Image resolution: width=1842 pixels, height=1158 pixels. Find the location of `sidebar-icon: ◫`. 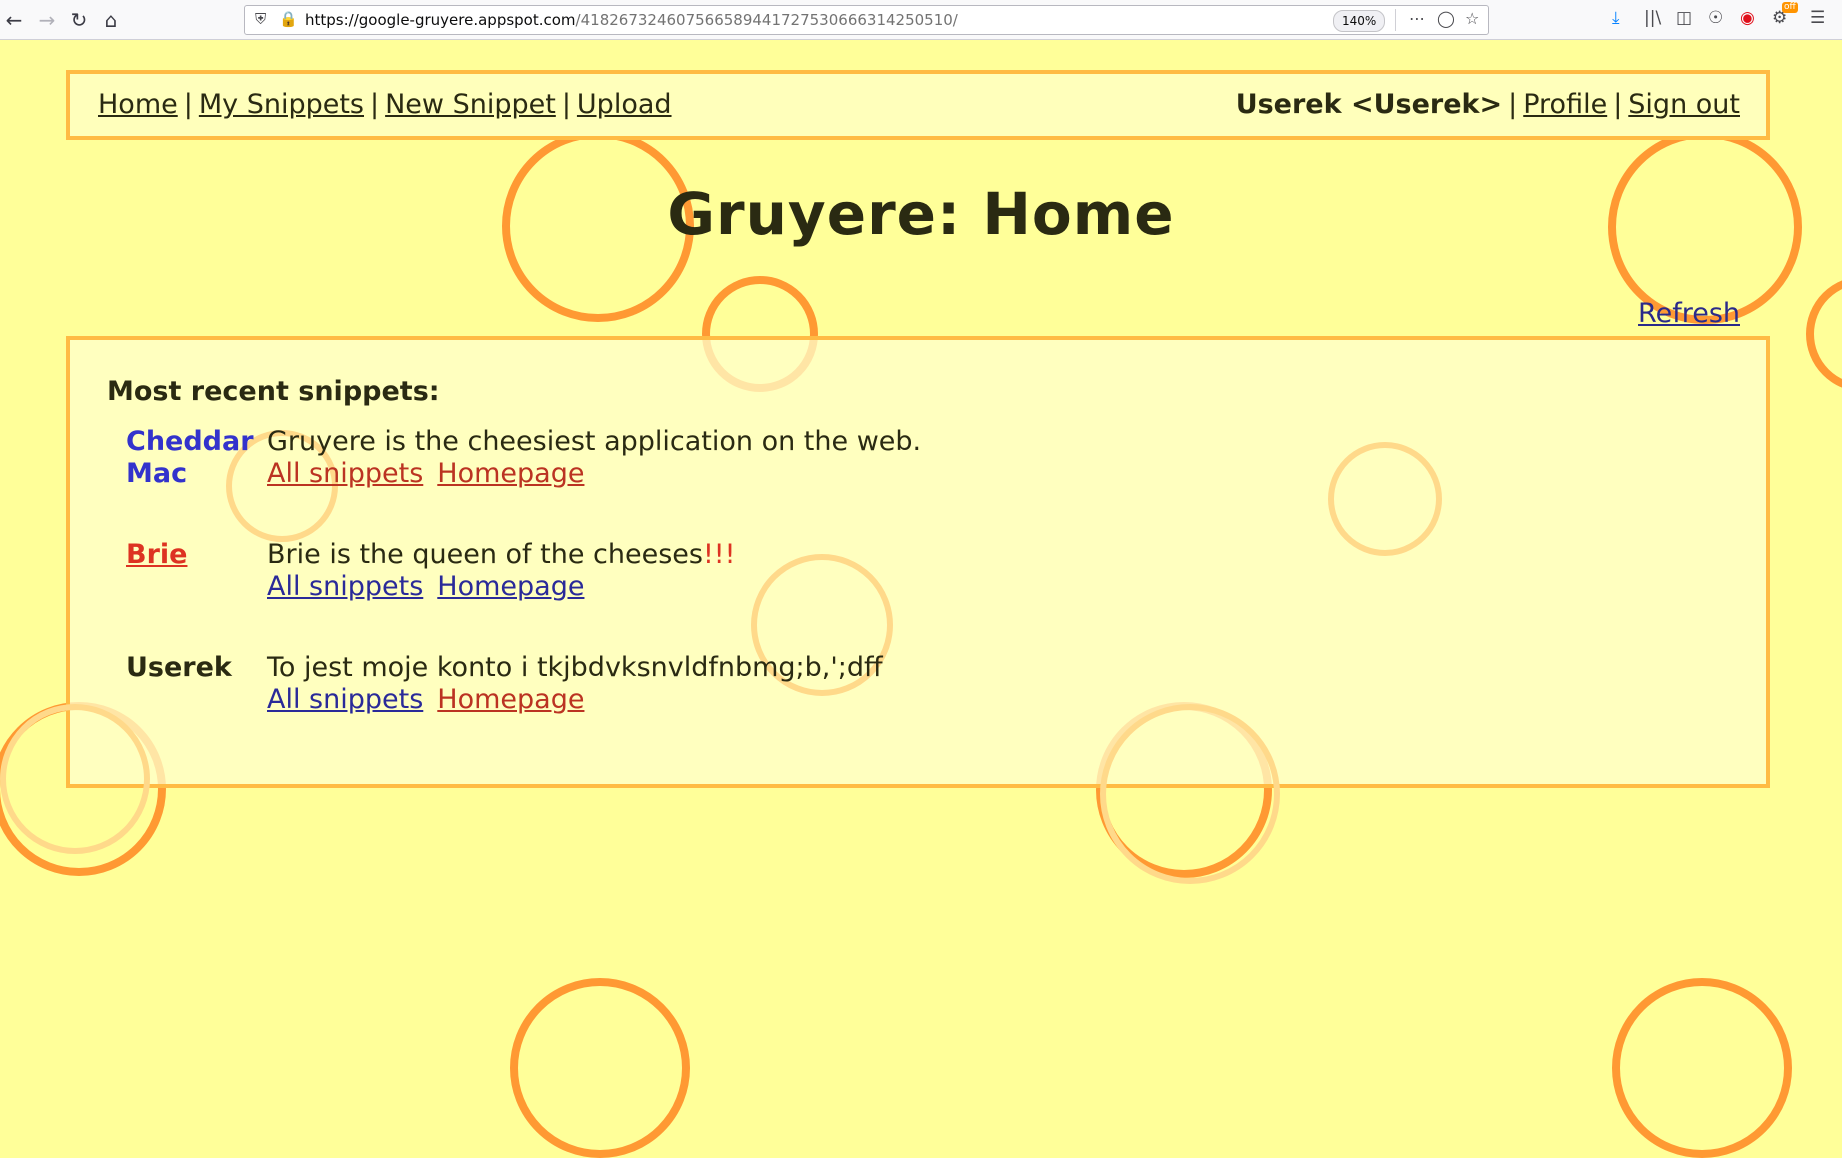

sidebar-icon: ◫ is located at coordinates (1684, 18).